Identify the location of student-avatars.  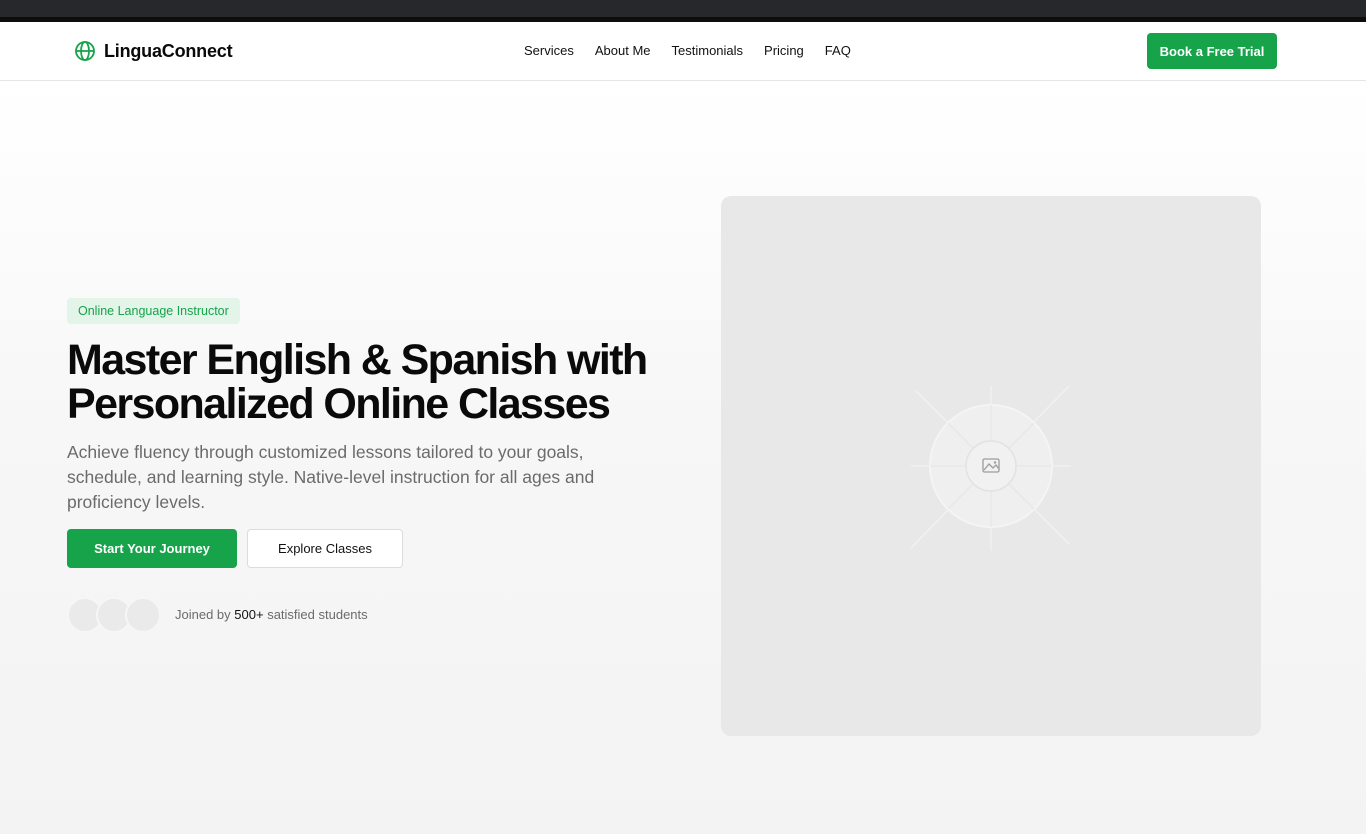
(115, 615).